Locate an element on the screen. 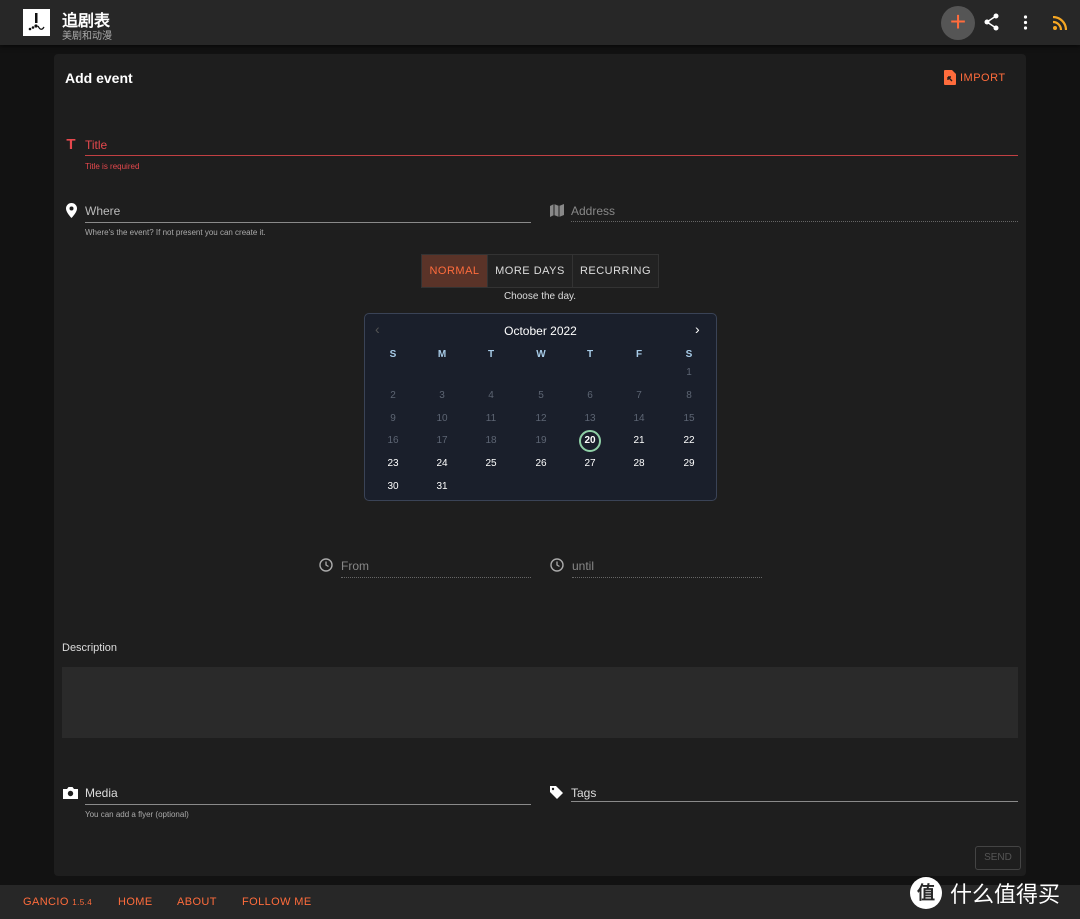 Image resolution: width=1080 pixels, height=919 pixels. from-input is located at coordinates (436, 577).